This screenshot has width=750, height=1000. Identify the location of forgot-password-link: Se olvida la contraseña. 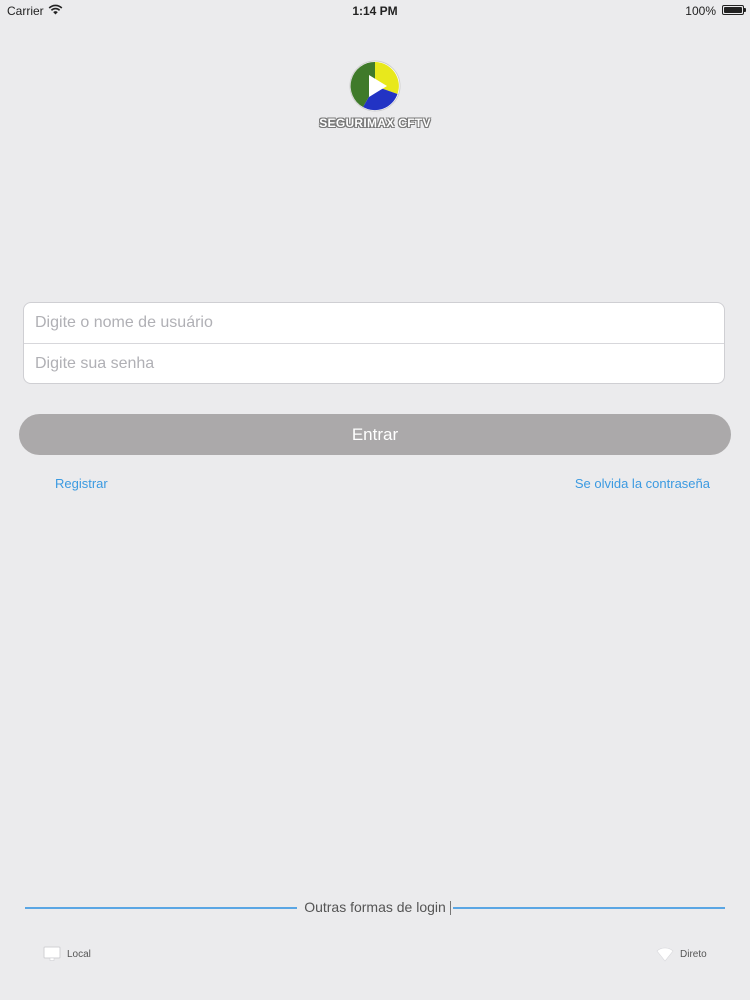
(642, 483).